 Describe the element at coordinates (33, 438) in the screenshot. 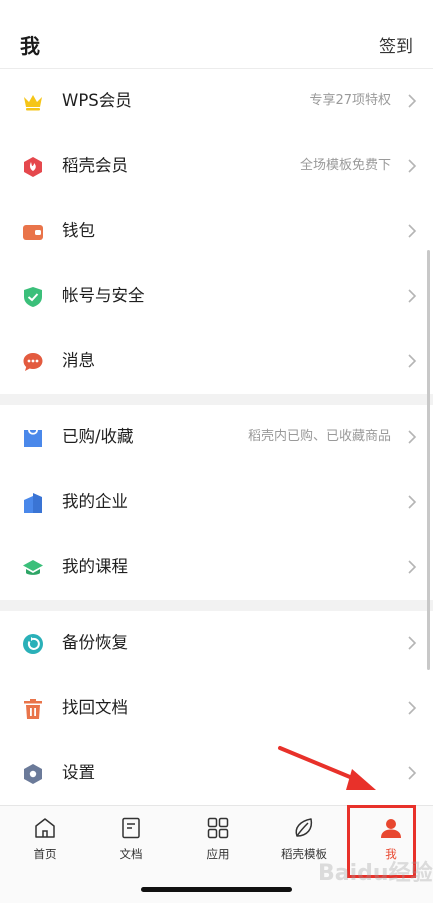

I see `bag-icon` at that location.